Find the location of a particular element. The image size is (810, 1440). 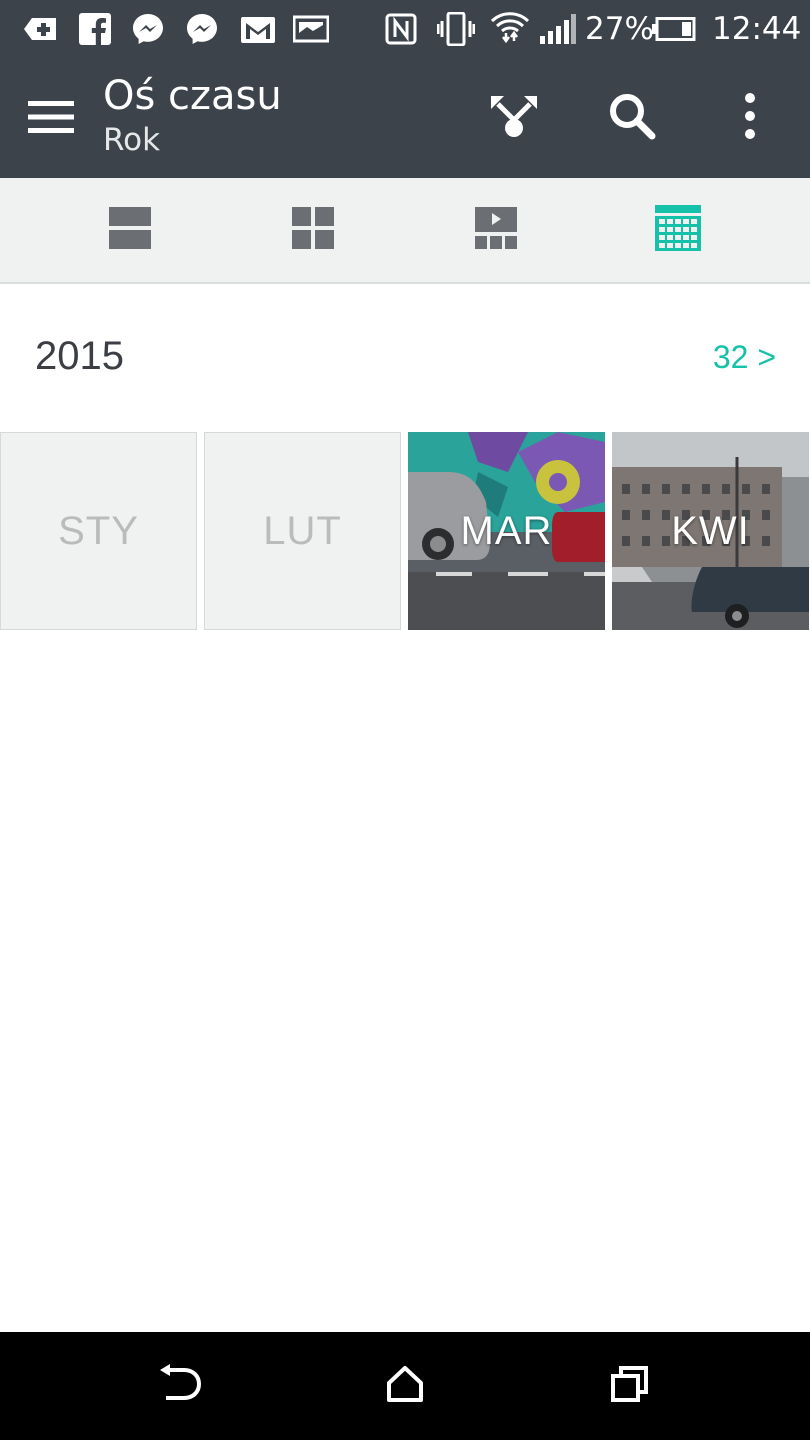

nfc-icon is located at coordinates (401, 29).